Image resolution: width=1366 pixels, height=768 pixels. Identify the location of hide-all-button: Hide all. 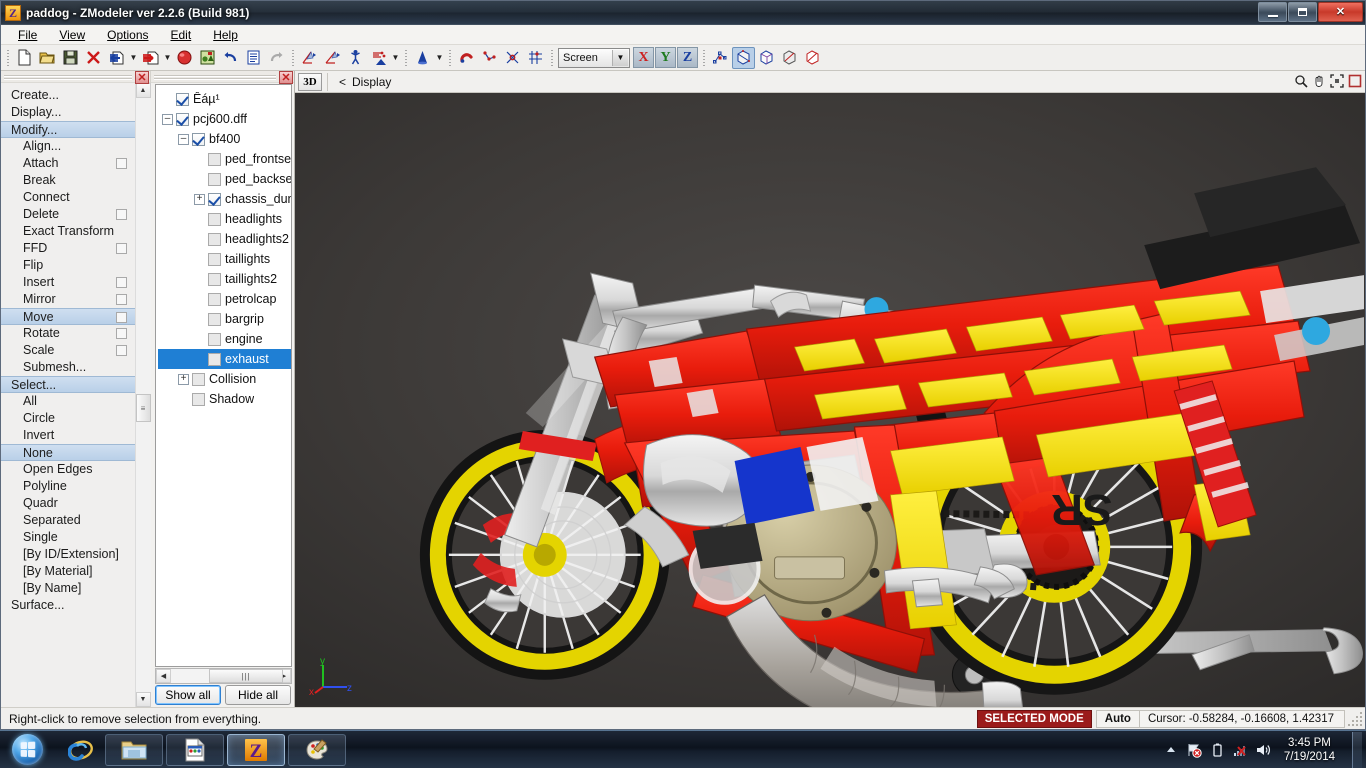
(258, 695).